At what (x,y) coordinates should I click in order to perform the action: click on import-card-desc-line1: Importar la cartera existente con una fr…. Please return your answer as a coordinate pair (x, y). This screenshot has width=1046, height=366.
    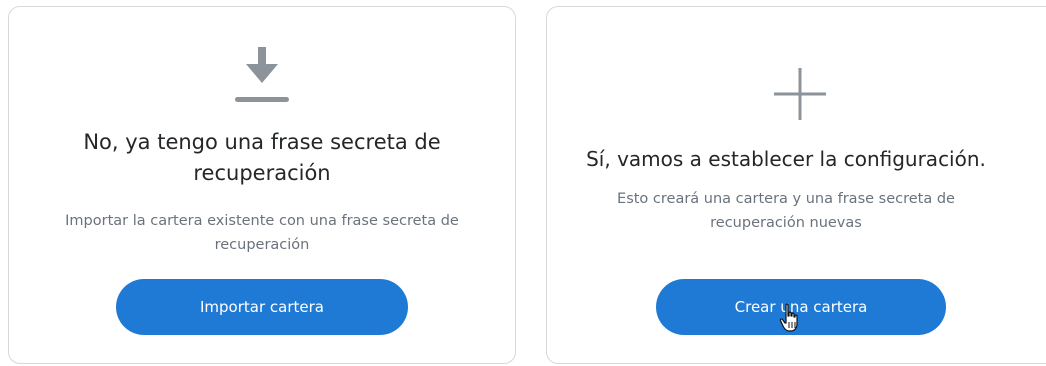
    Looking at the image, I should click on (262, 221).